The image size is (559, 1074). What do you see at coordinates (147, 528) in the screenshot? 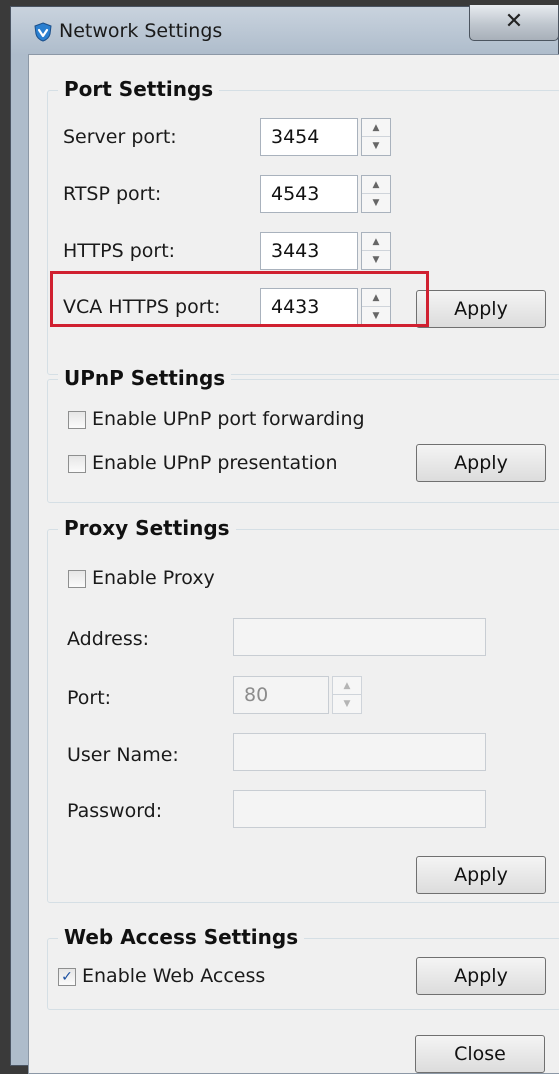
I see `proxy-settings-title: Proxy Settings` at bounding box center [147, 528].